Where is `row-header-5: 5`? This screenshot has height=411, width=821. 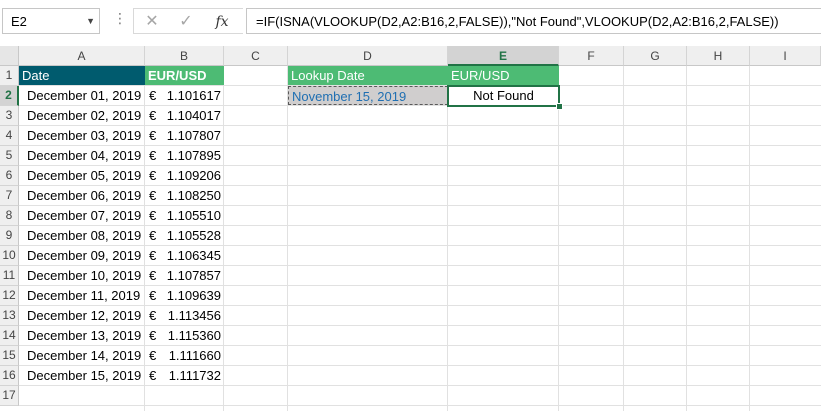 row-header-5: 5 is located at coordinates (9, 156).